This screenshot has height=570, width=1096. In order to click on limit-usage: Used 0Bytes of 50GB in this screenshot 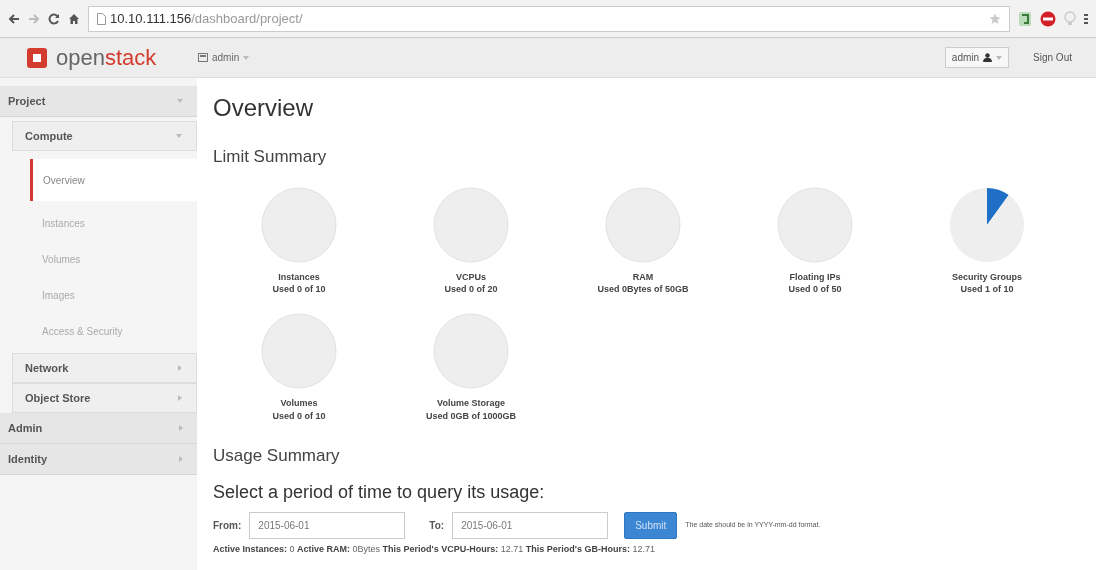, I will do `click(643, 289)`.